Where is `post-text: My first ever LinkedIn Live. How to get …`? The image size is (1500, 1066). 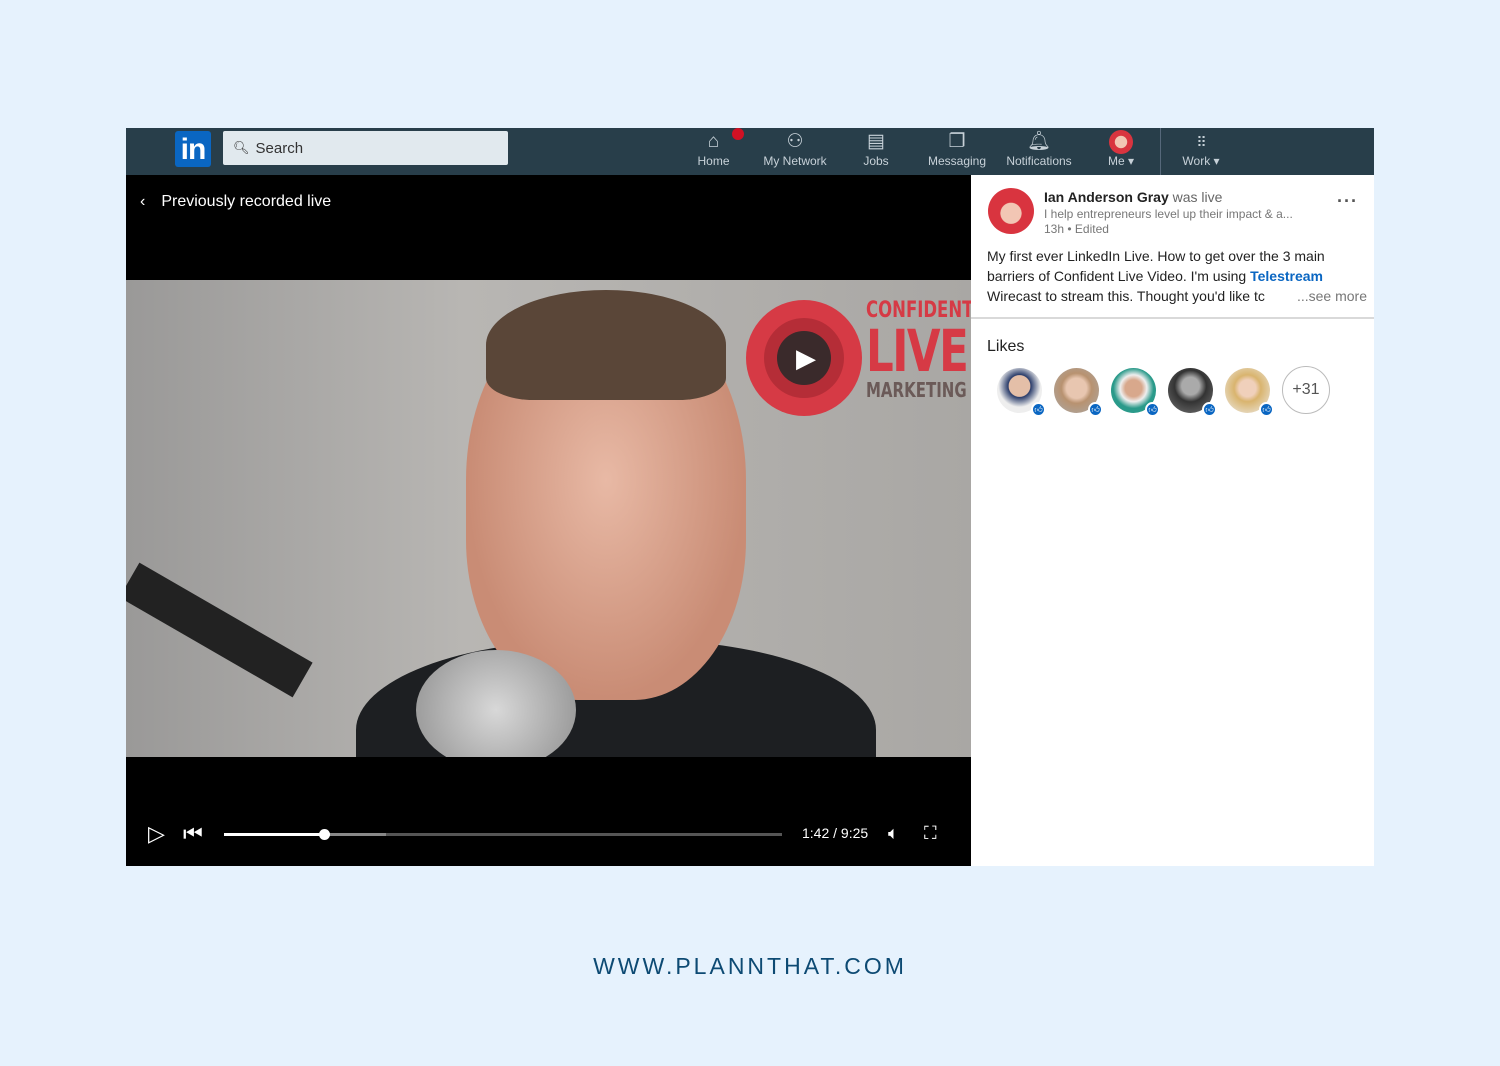
post-text: My first ever LinkedIn Live. How to get … is located at coordinates (1177, 276).